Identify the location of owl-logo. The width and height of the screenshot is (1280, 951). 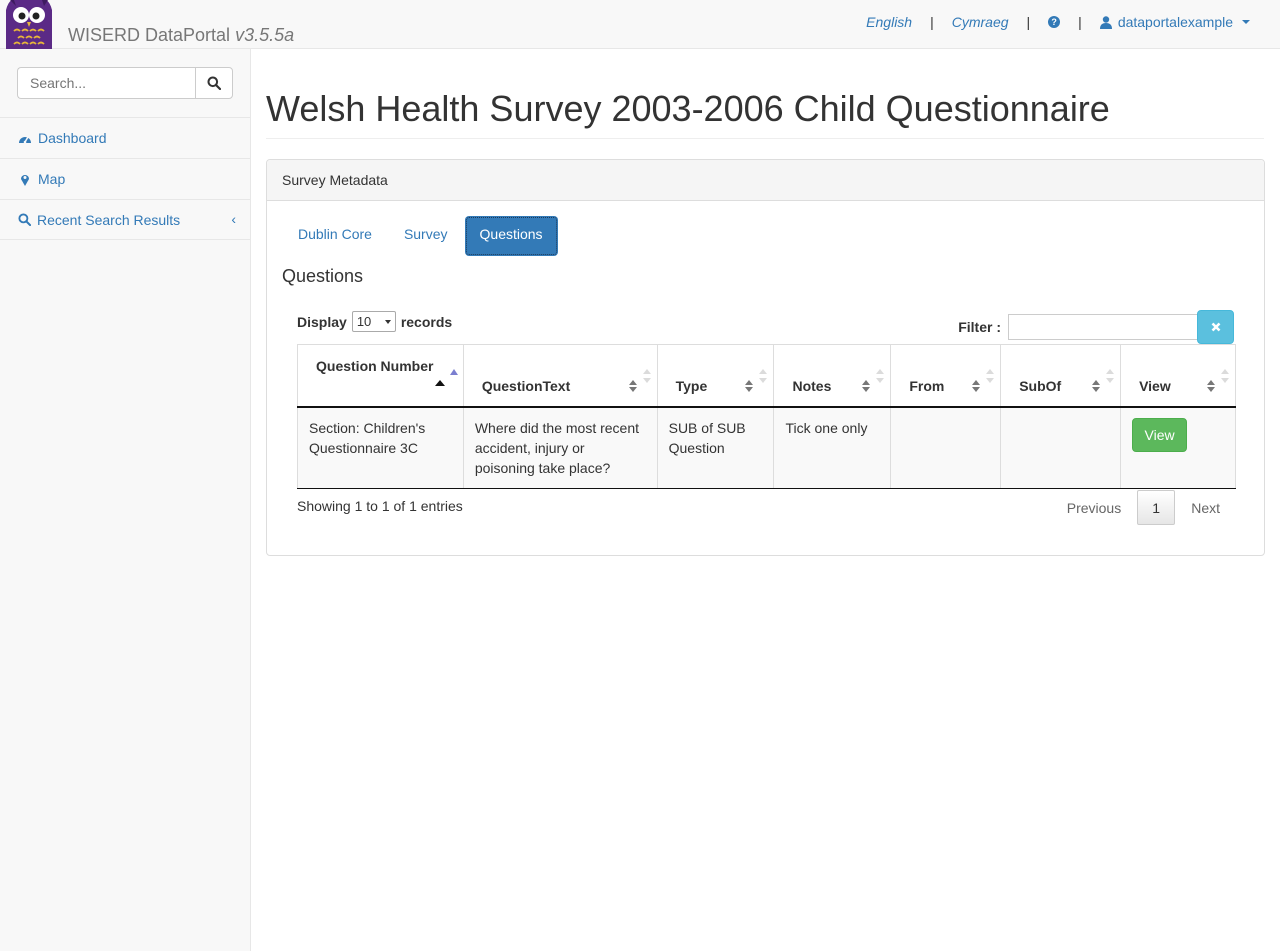
(29, 24).